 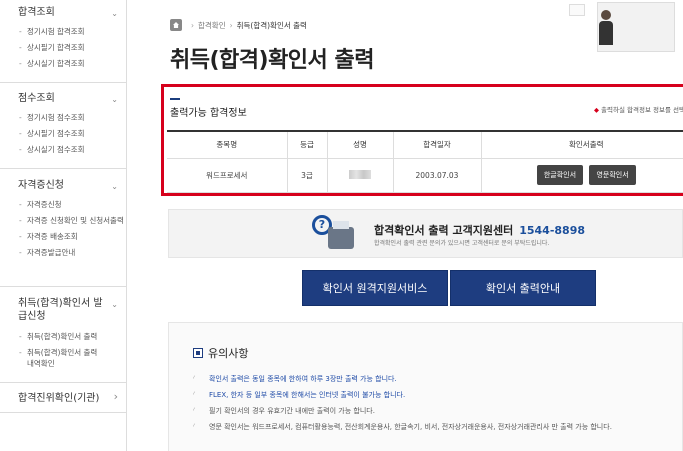 What do you see at coordinates (208, 108) in the screenshot?
I see `pass-info-title: 출력가능 합격정보` at bounding box center [208, 108].